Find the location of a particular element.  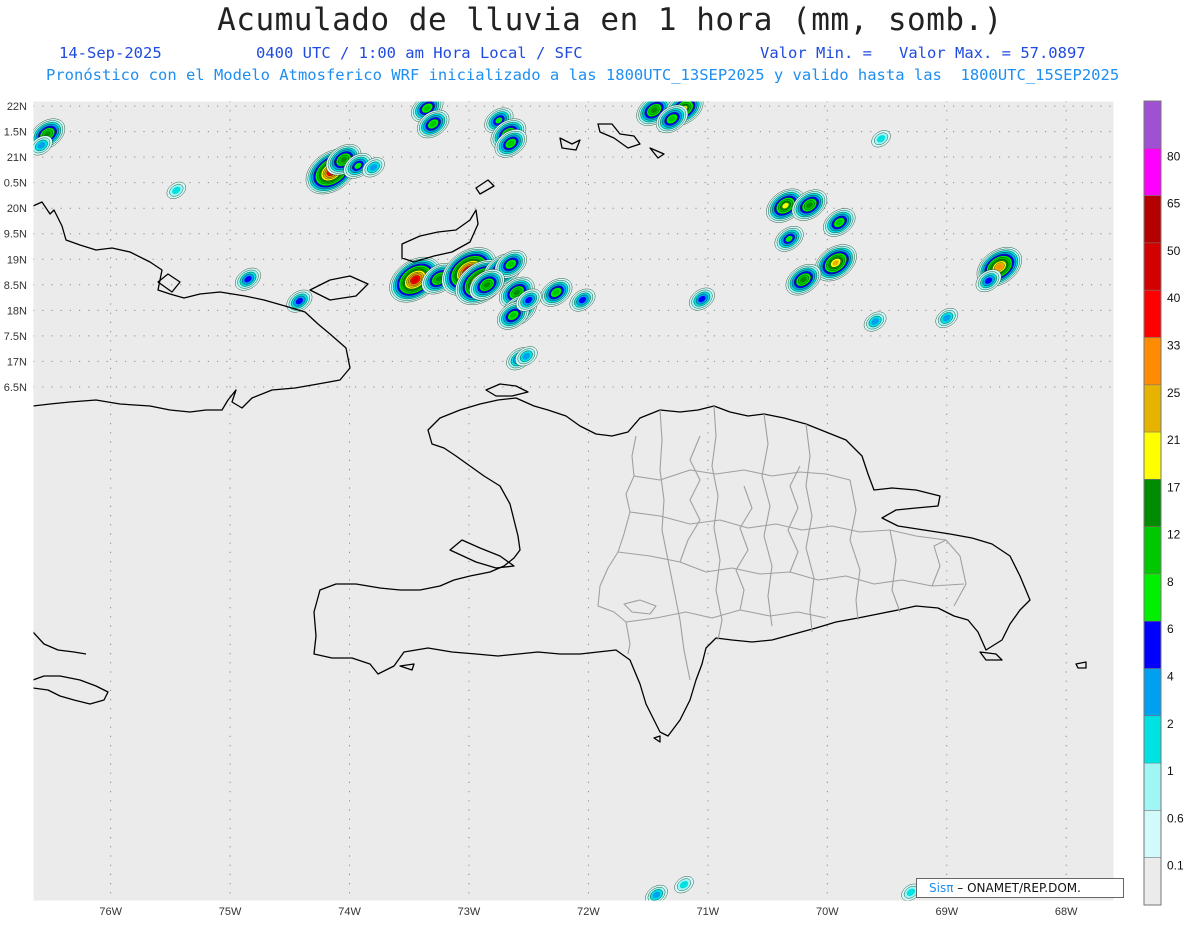

lon-tick-label: 70W is located at coordinates (827, 912).